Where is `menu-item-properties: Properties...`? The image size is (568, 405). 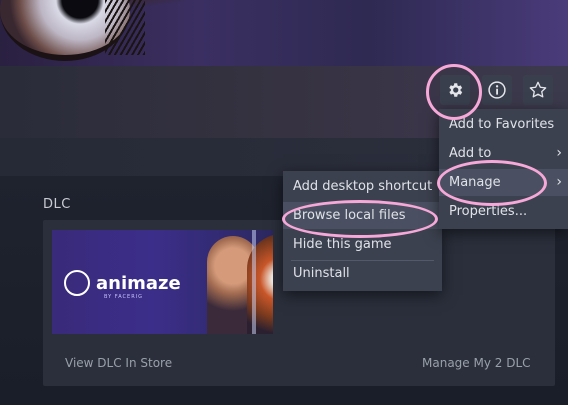
menu-item-properties: Properties... is located at coordinates (503, 211).